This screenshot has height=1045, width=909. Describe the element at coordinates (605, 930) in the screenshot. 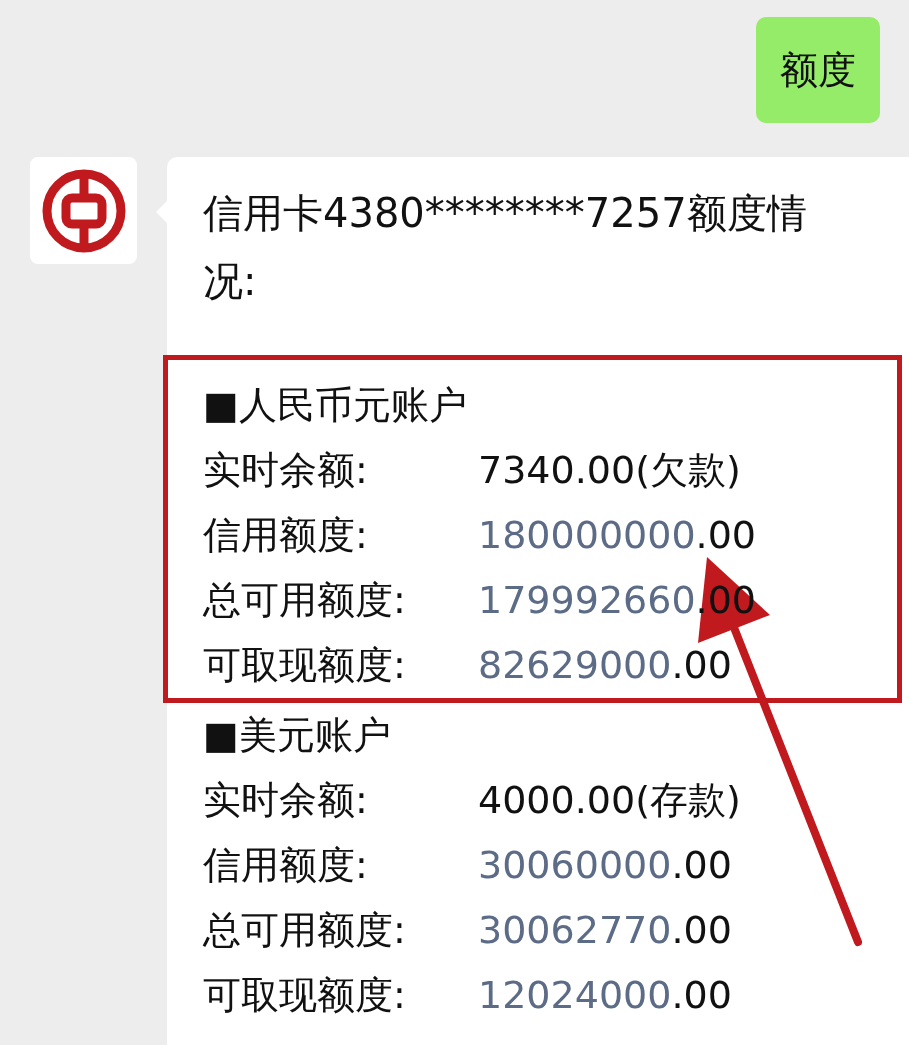

I see `amount-value: 30062770.00` at that location.